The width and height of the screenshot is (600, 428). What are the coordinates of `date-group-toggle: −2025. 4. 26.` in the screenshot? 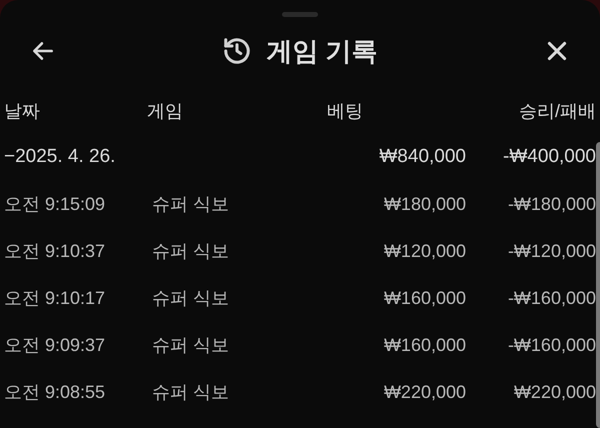 It's located at (60, 157).